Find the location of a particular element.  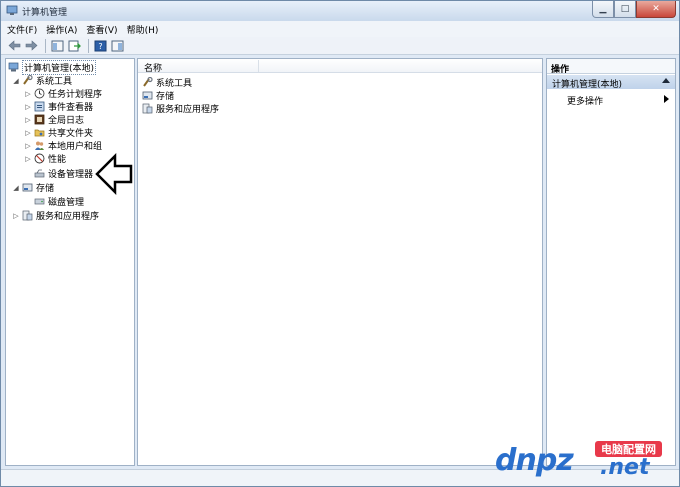

maximize-button: □ is located at coordinates (625, 9).